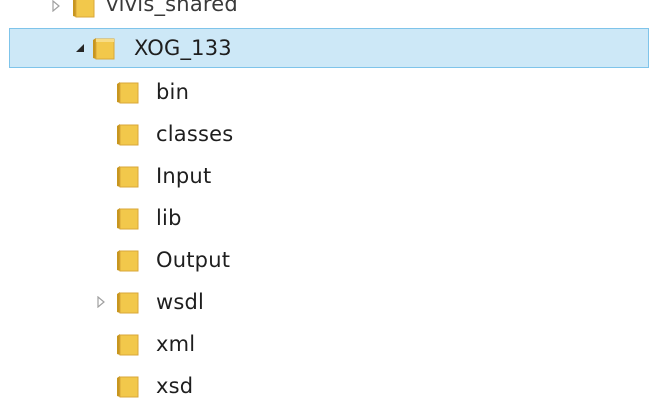 The width and height of the screenshot is (649, 409). Describe the element at coordinates (329, 48) in the screenshot. I see `tree-item-xog-133: XOG_133` at that location.